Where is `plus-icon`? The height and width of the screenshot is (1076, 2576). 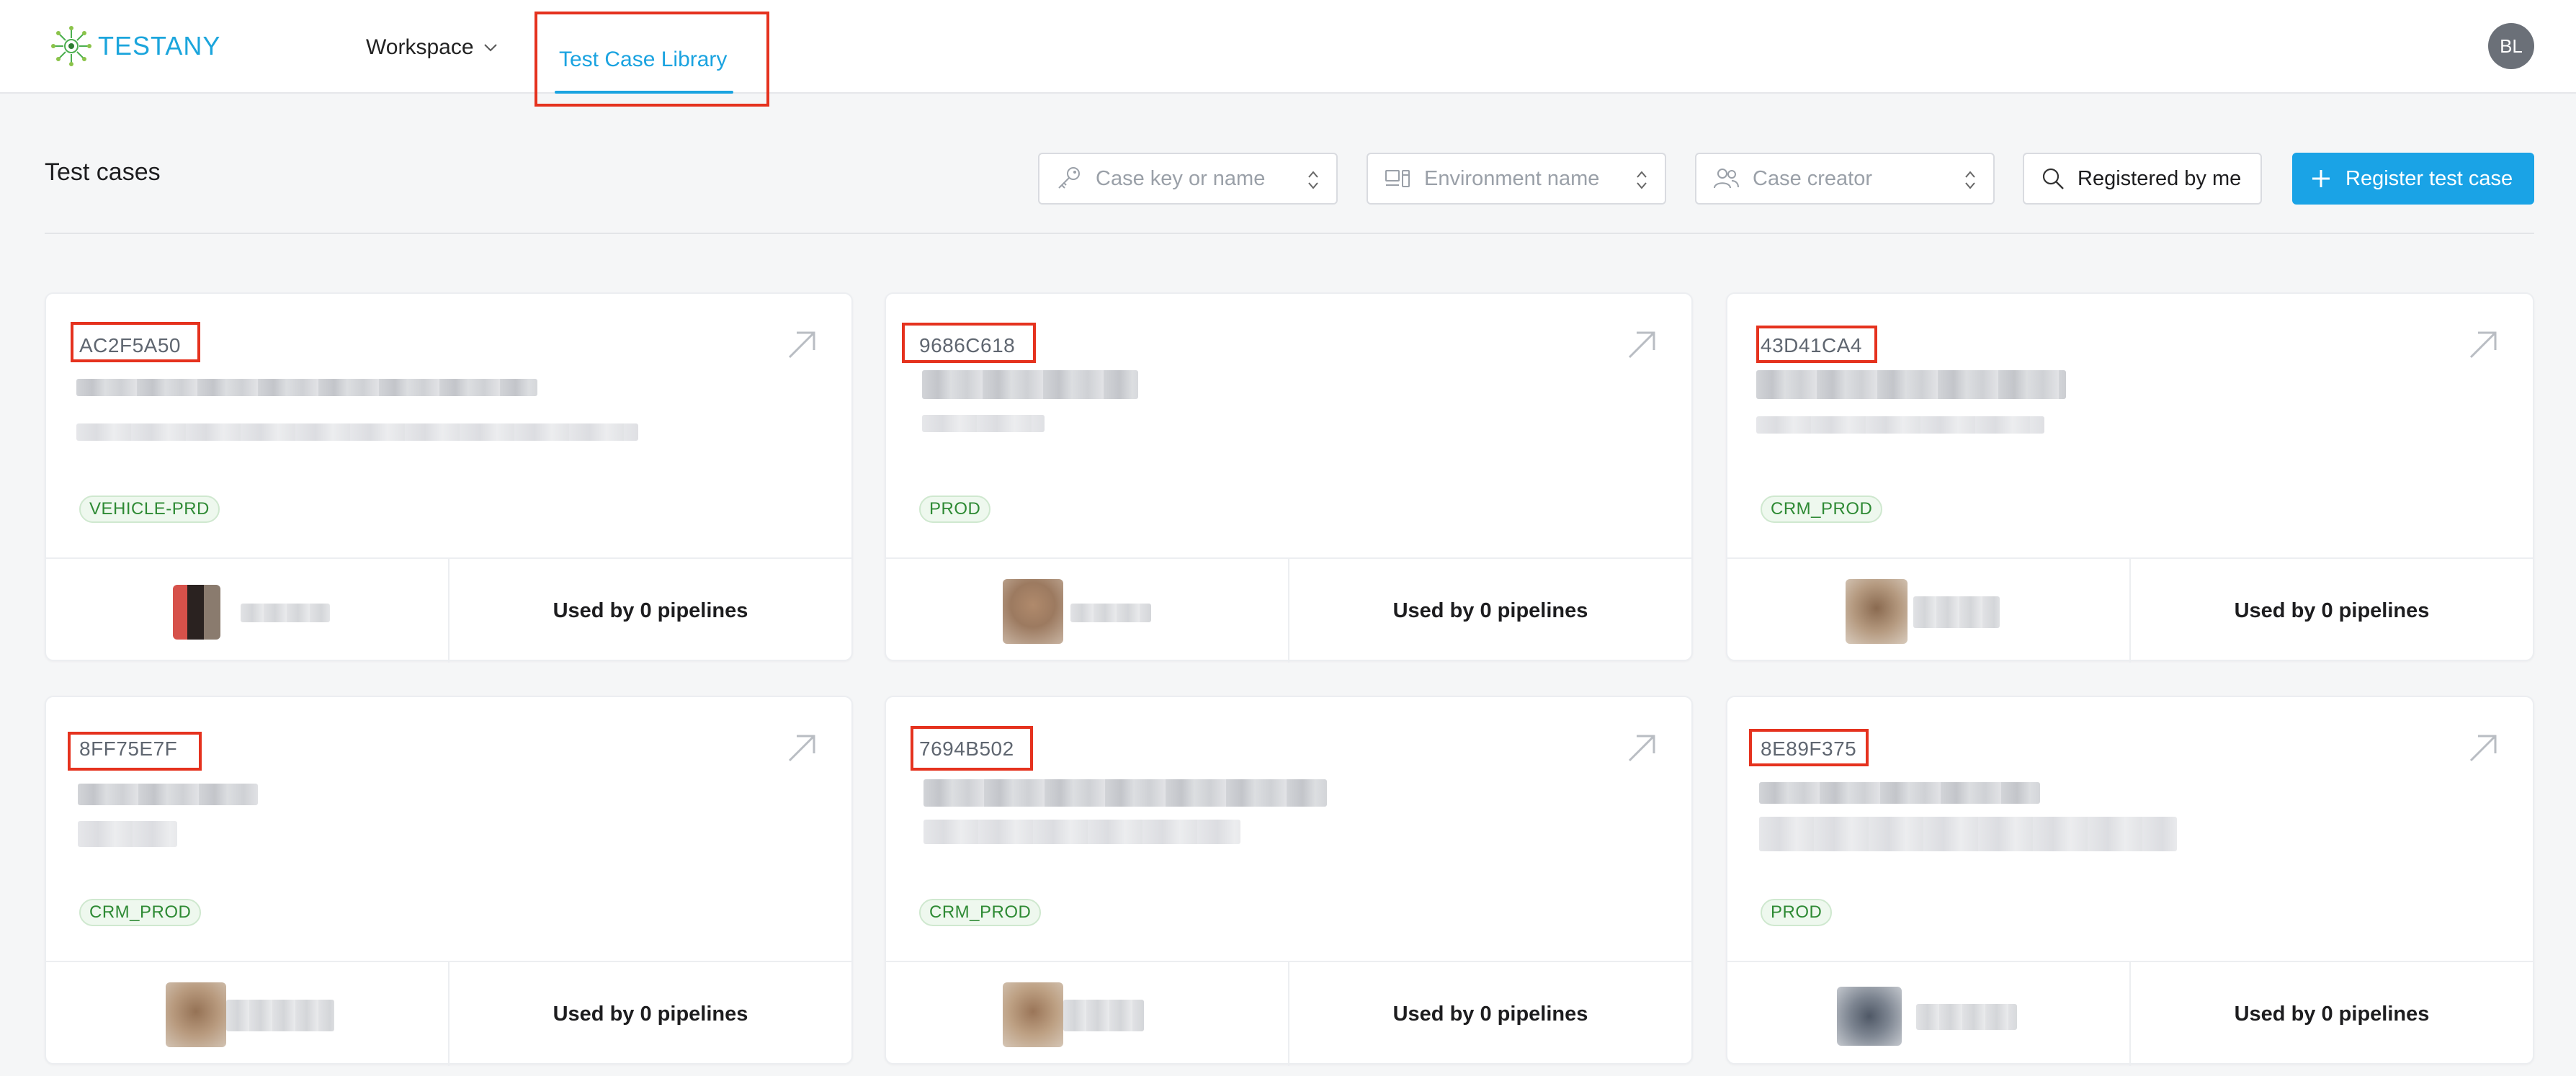 plus-icon is located at coordinates (2321, 178).